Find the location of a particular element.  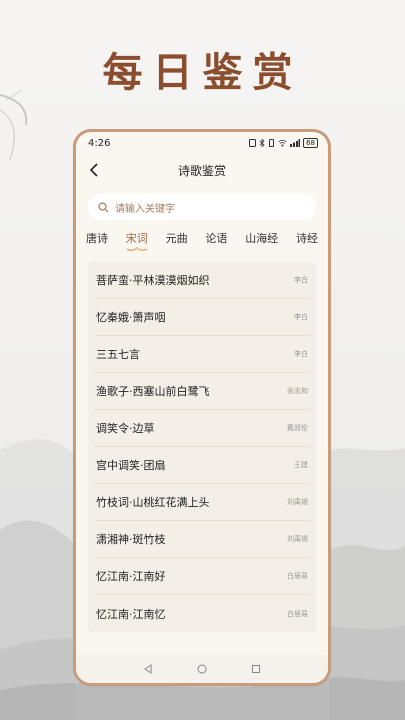

bluetooth-icon is located at coordinates (262, 143).